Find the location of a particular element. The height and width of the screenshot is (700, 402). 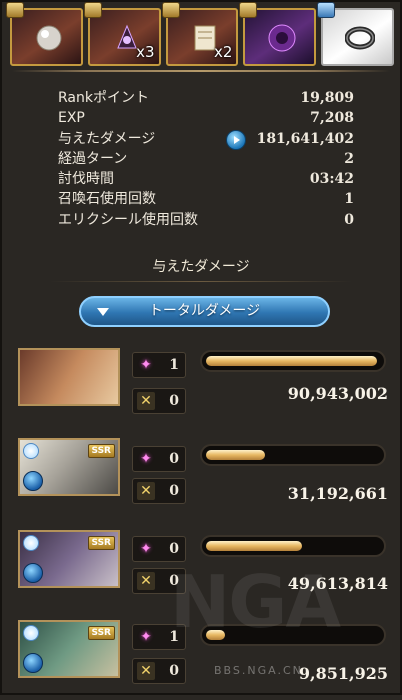

damage-value: 9,851,925 is located at coordinates (343, 673).